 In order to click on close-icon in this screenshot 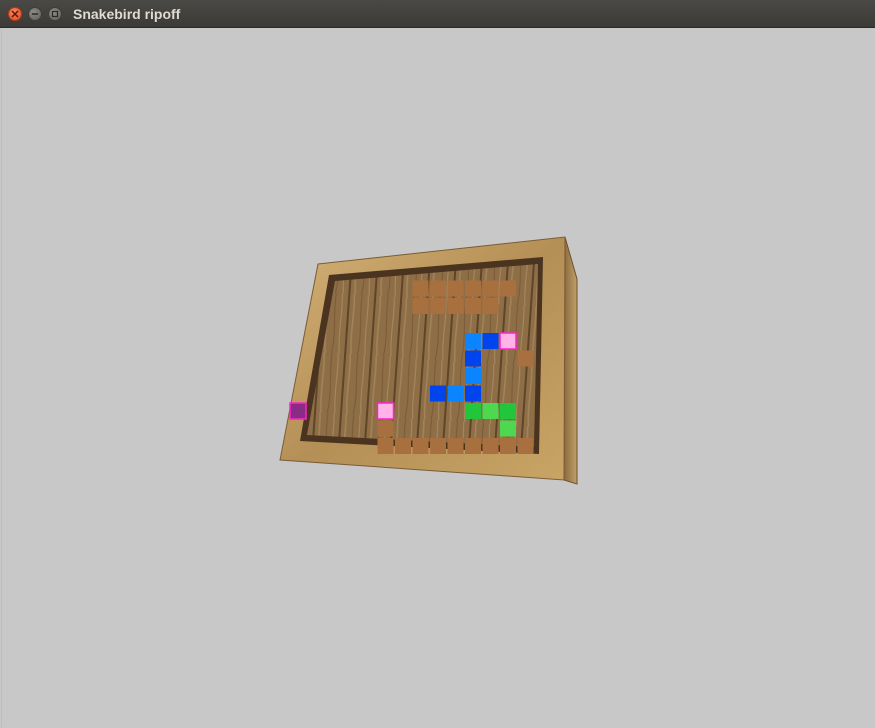, I will do `click(15, 14)`.